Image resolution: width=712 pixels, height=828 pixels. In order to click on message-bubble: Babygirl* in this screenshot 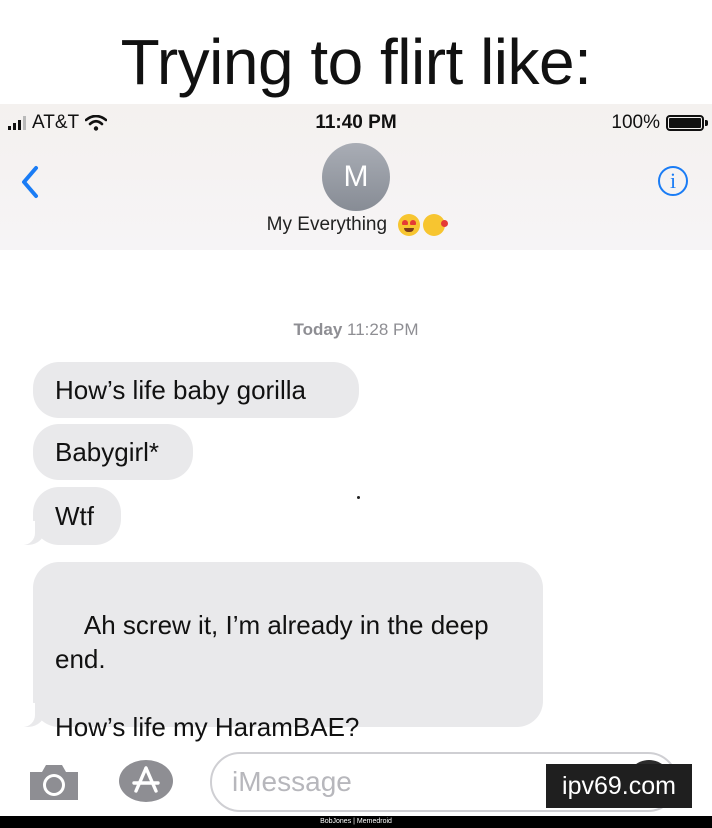, I will do `click(113, 452)`.